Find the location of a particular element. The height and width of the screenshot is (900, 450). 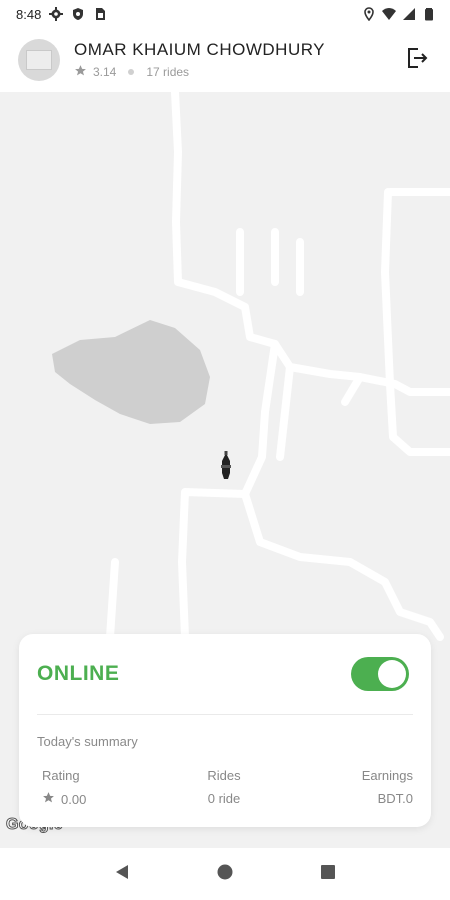

home-button is located at coordinates (225, 874).